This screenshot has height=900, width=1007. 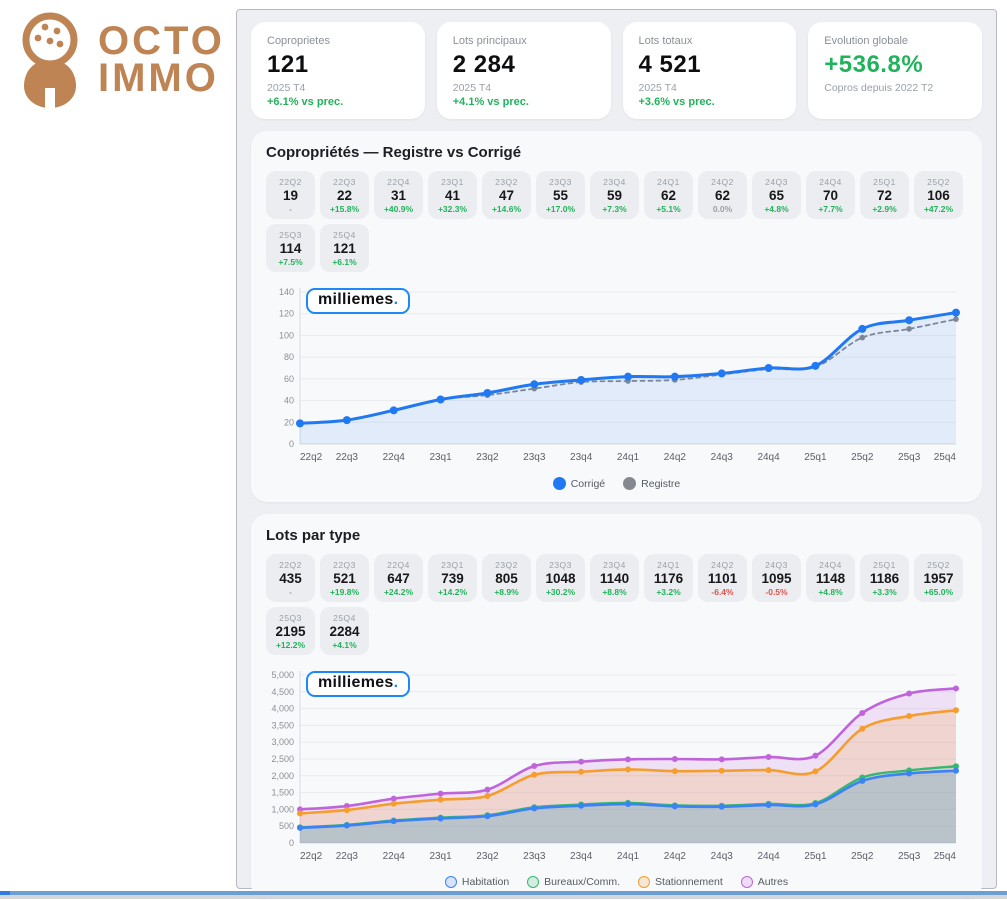 I want to click on chip-delta: +7.3%, so click(x=614, y=209).